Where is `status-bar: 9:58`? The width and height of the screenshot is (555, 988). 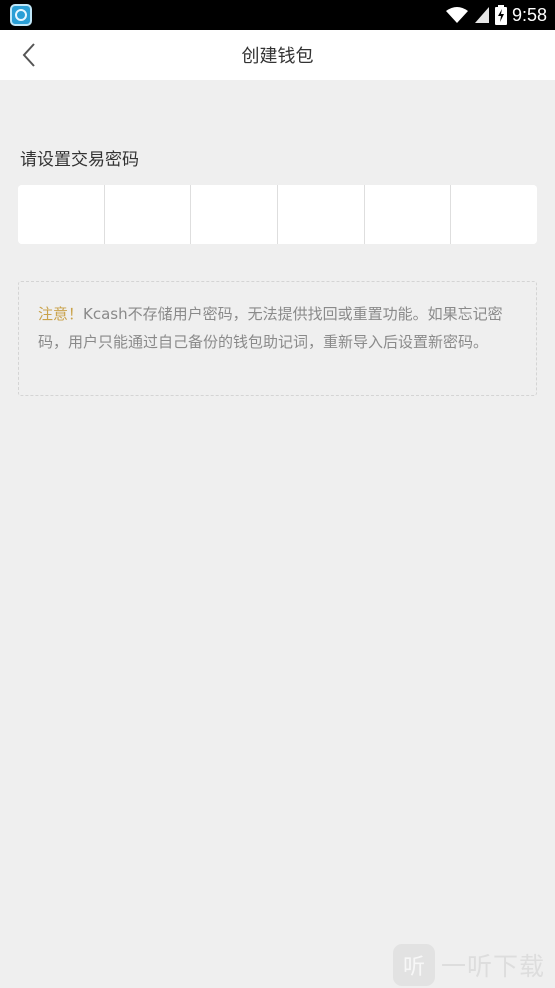 status-bar: 9:58 is located at coordinates (277, 15).